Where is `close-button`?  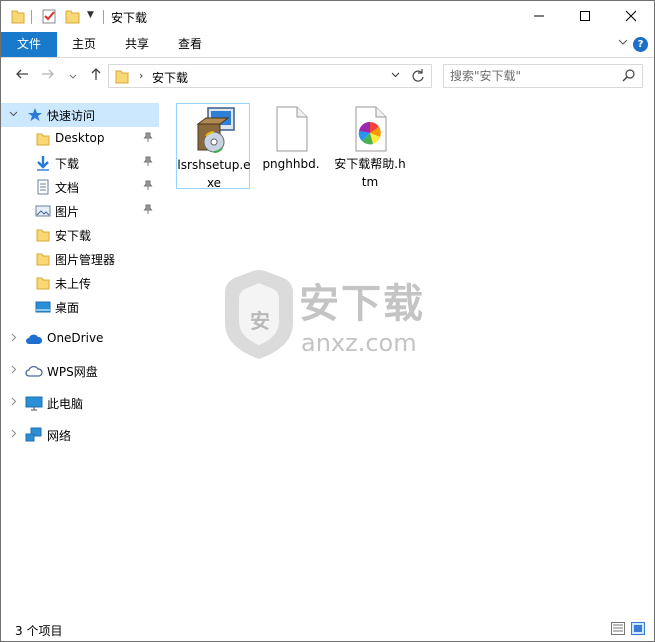 close-button is located at coordinates (631, 16).